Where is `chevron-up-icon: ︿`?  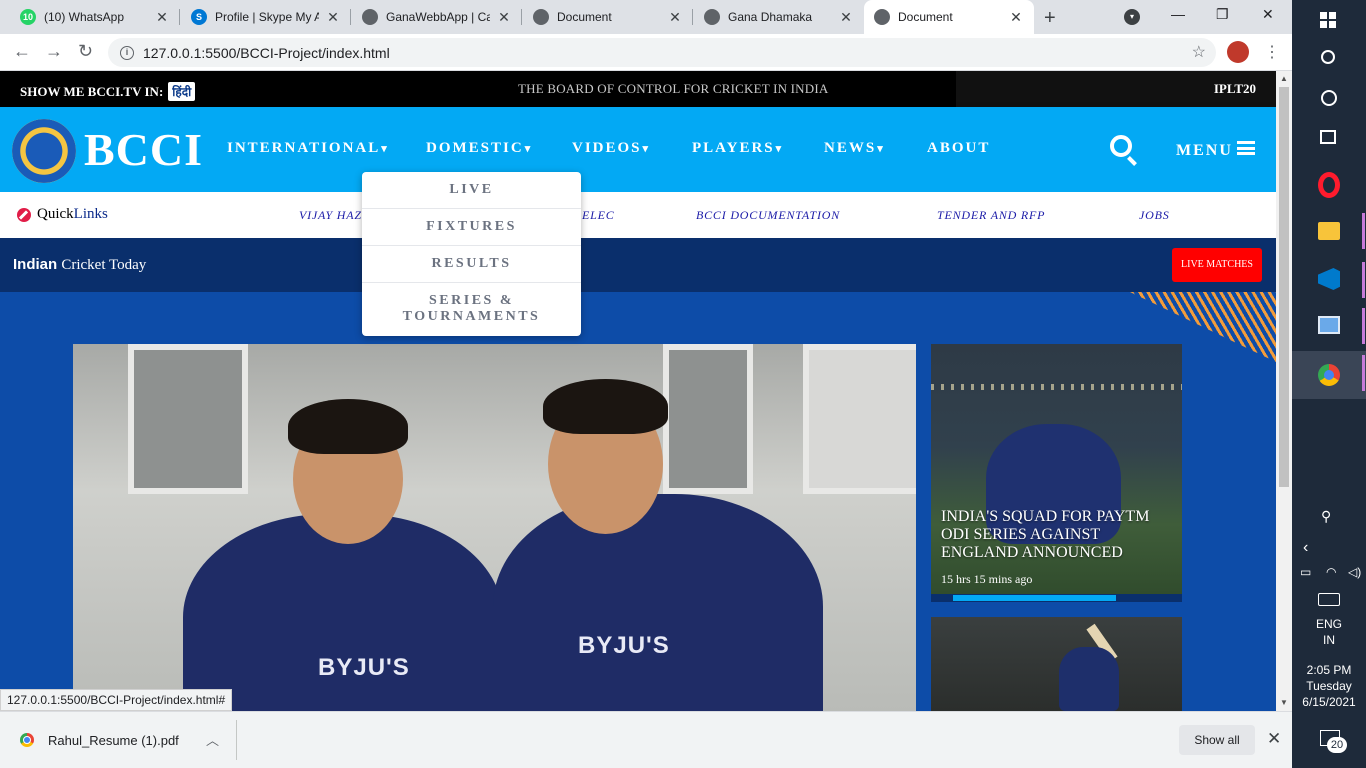 chevron-up-icon: ︿ is located at coordinates (212, 739).